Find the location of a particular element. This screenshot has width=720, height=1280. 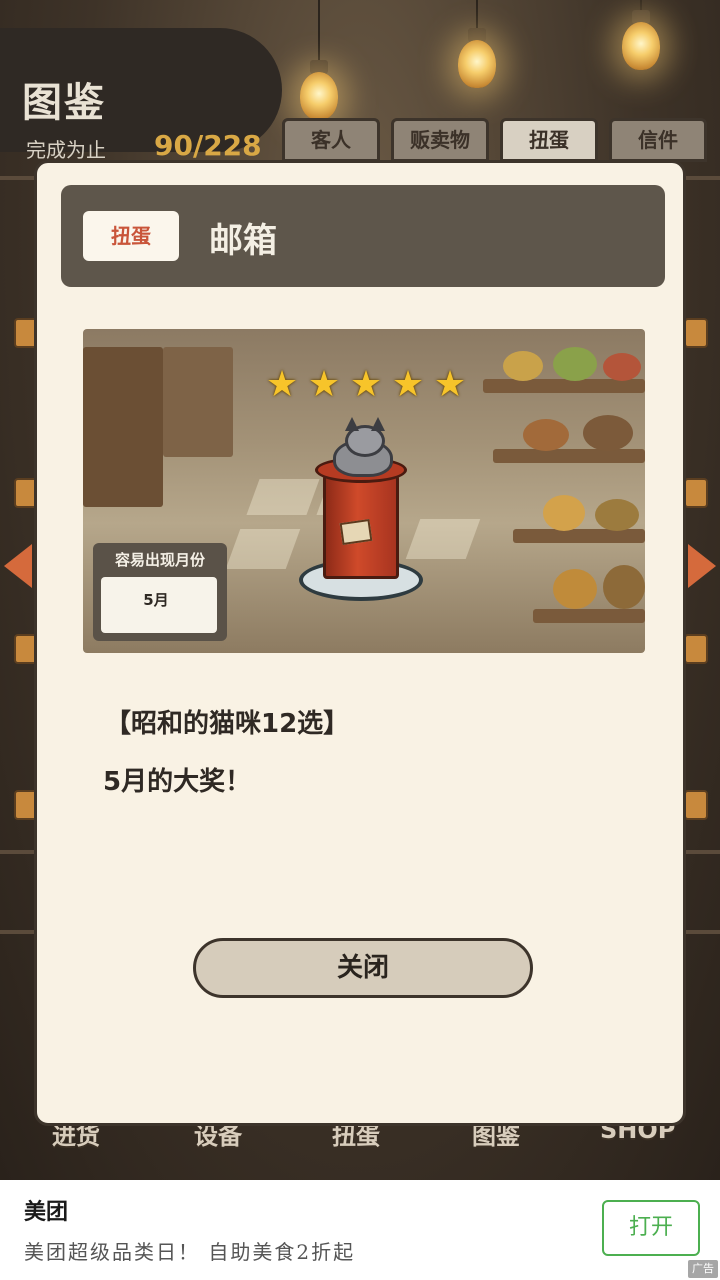

item-description-prize: 5月的大奖！ is located at coordinates (177, 782).